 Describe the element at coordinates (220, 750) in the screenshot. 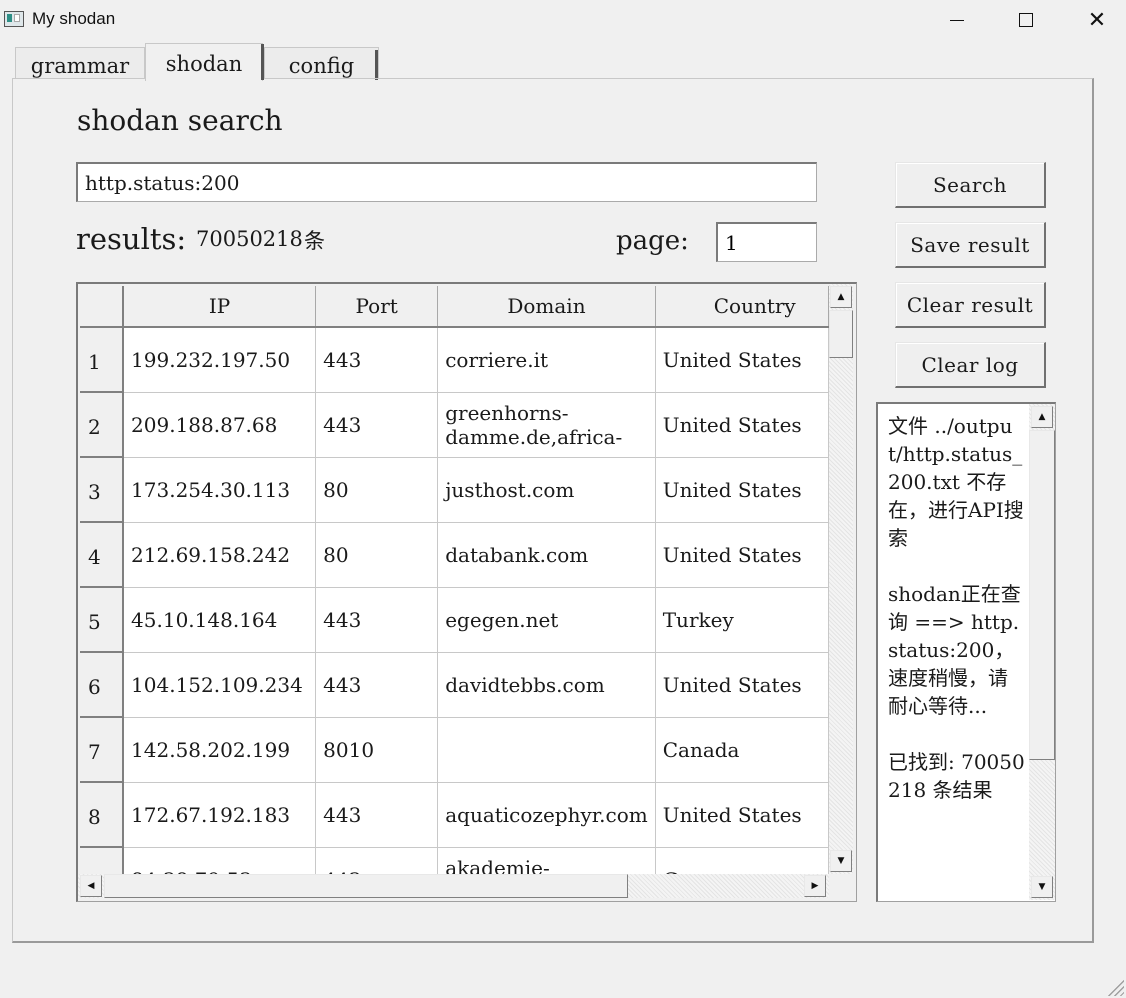

I see `cell-ip: 142.58.202.199` at that location.